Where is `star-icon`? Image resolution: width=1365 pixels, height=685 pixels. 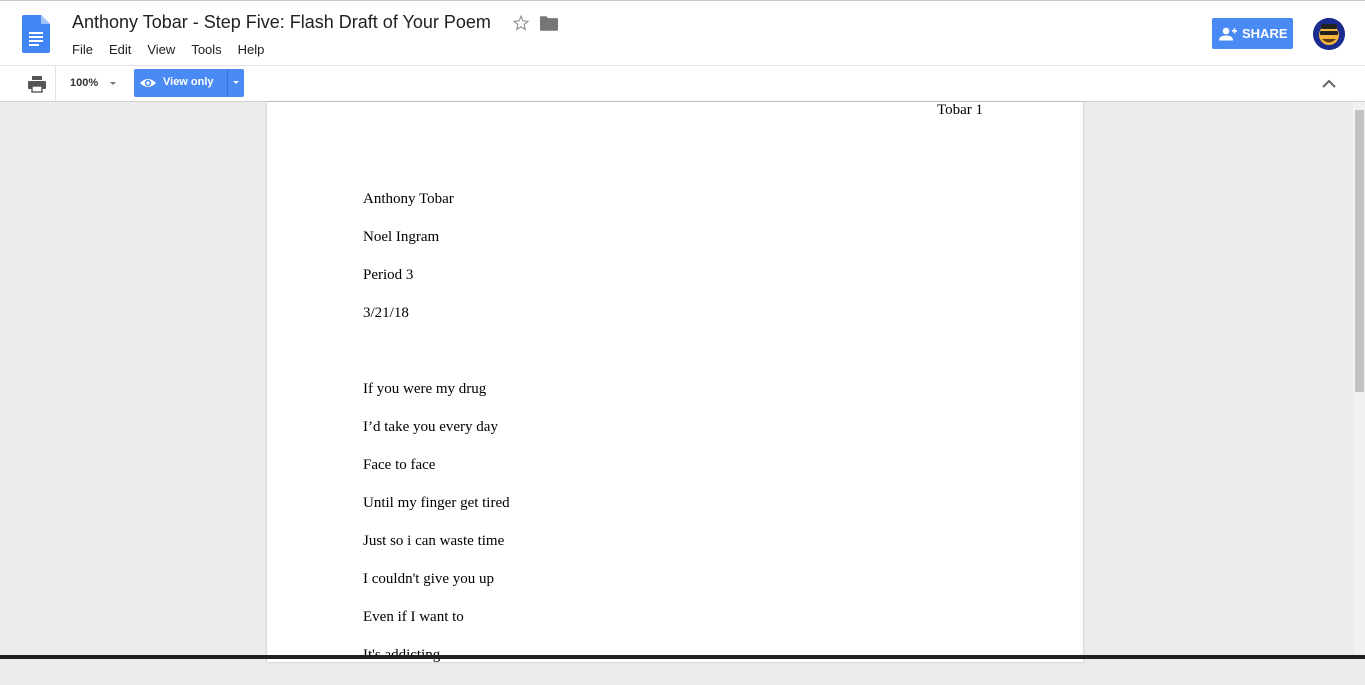
star-icon is located at coordinates (521, 23).